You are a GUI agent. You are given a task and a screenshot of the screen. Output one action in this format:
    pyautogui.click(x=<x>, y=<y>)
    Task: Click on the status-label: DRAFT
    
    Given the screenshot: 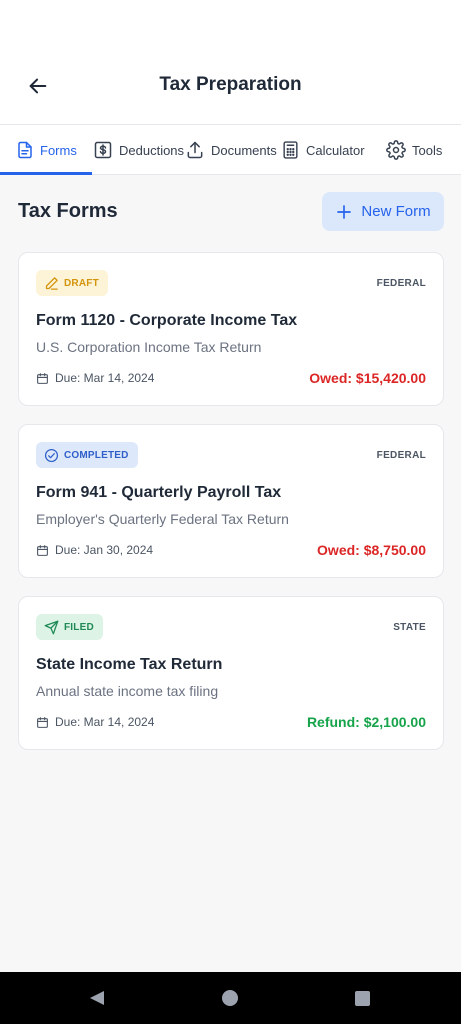 What is the action you would take?
    pyautogui.click(x=81, y=283)
    